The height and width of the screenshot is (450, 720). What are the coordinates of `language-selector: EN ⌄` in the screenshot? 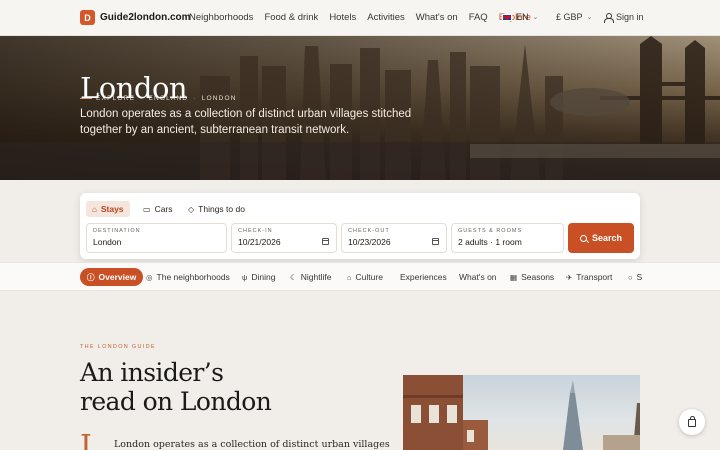 It's located at (520, 17).